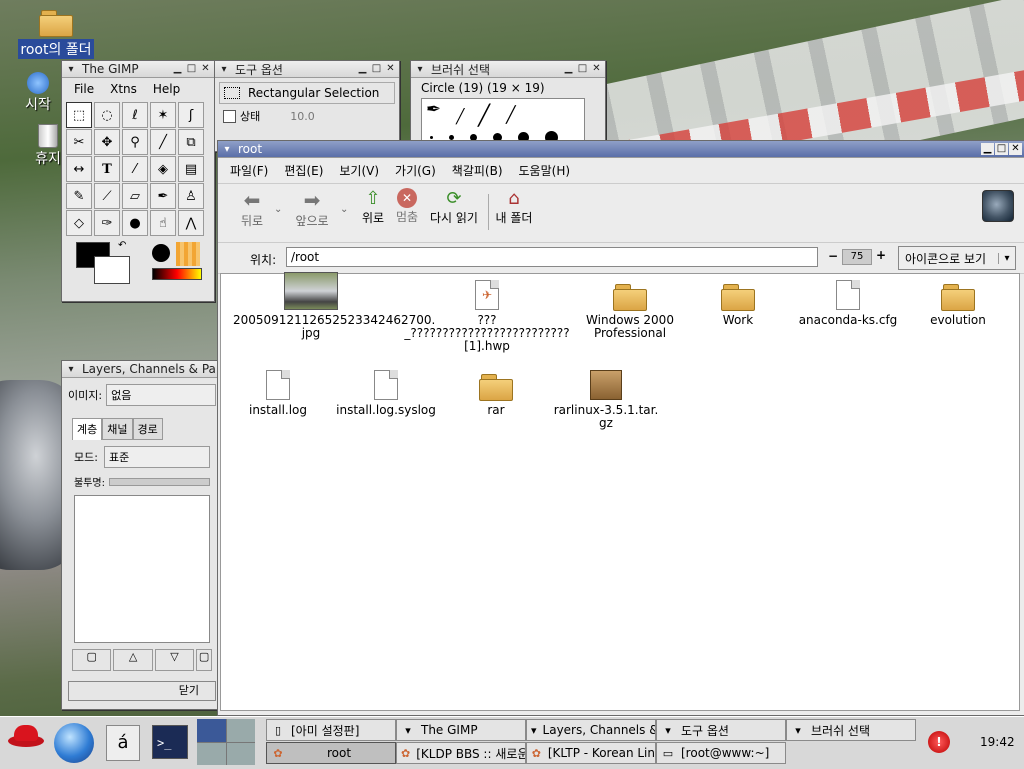 This screenshot has height=769, width=1024. What do you see at coordinates (161, 395) in the screenshot?
I see `image-select: 없음` at bounding box center [161, 395].